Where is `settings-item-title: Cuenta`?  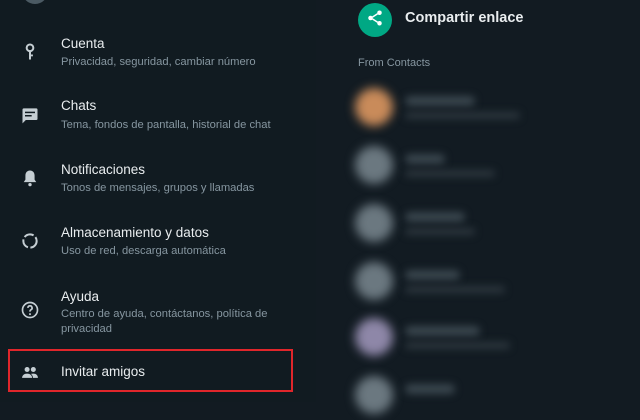 settings-item-title: Cuenta is located at coordinates (83, 43).